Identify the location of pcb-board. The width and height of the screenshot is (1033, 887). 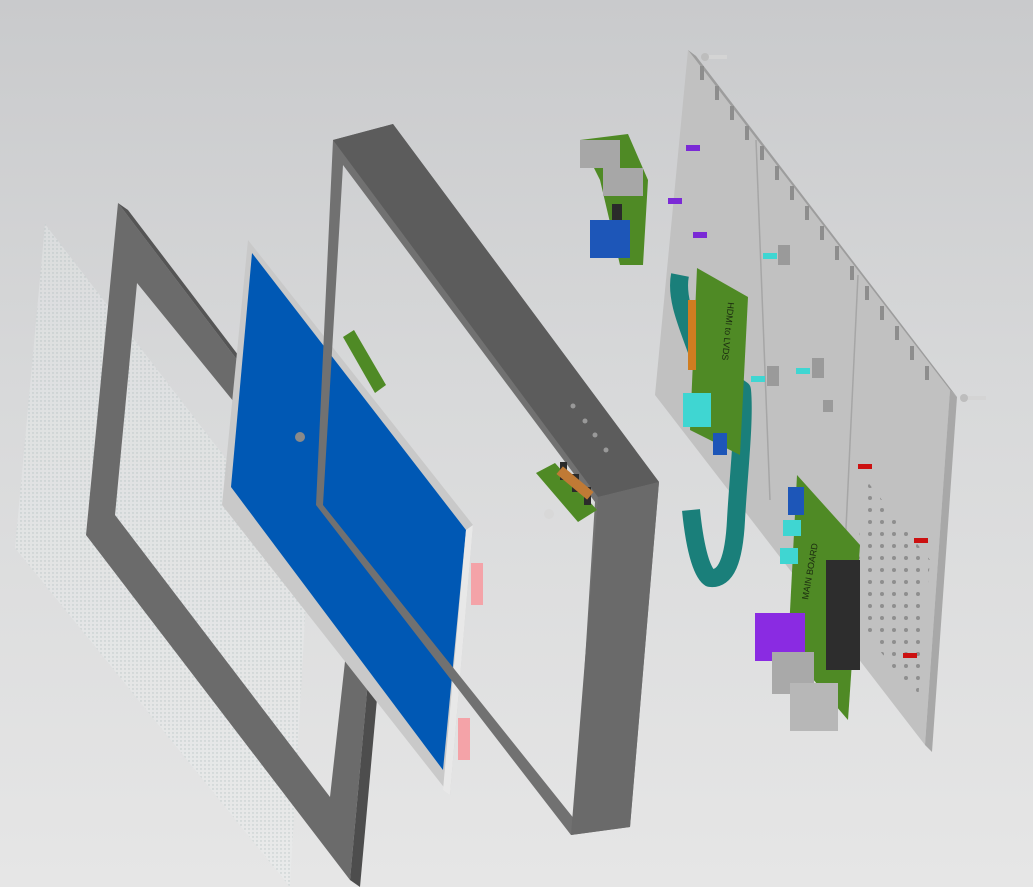
(614, 199).